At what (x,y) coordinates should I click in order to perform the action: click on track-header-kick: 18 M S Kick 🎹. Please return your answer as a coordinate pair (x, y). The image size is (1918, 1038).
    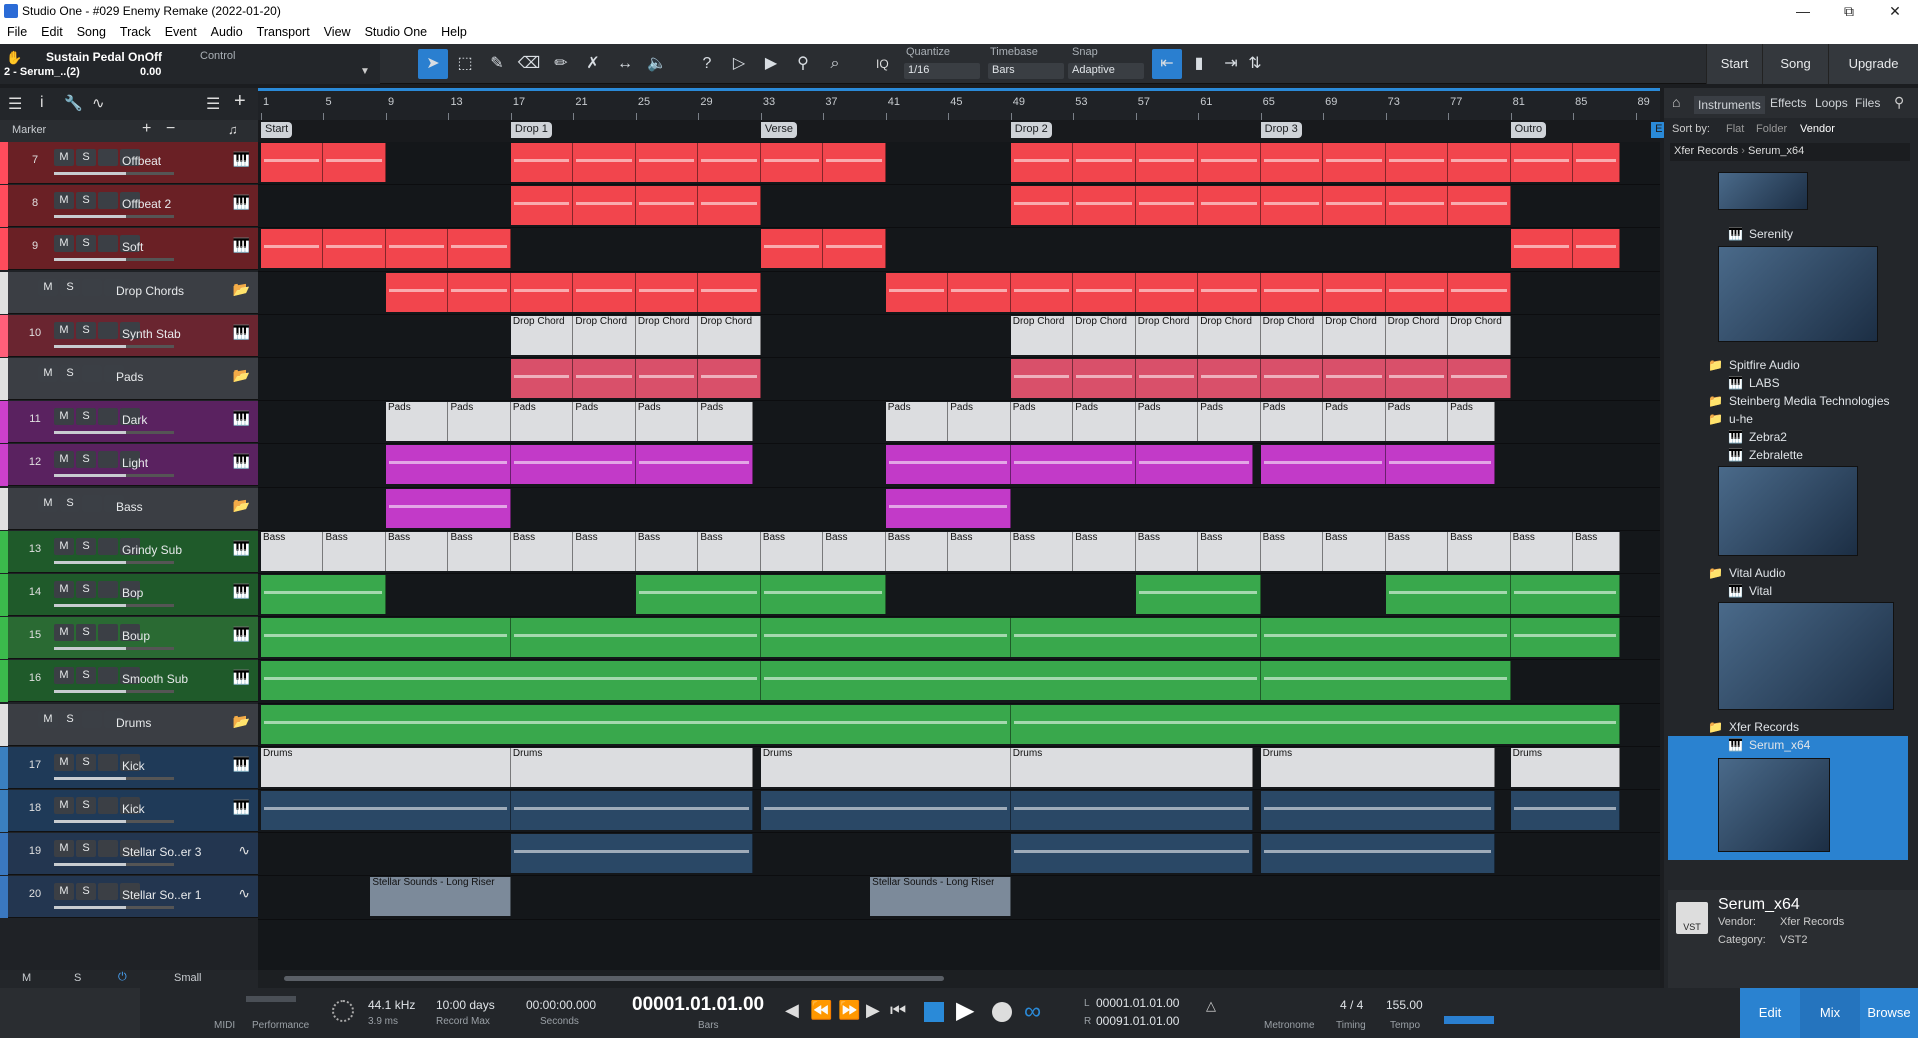
    Looking at the image, I should click on (129, 811).